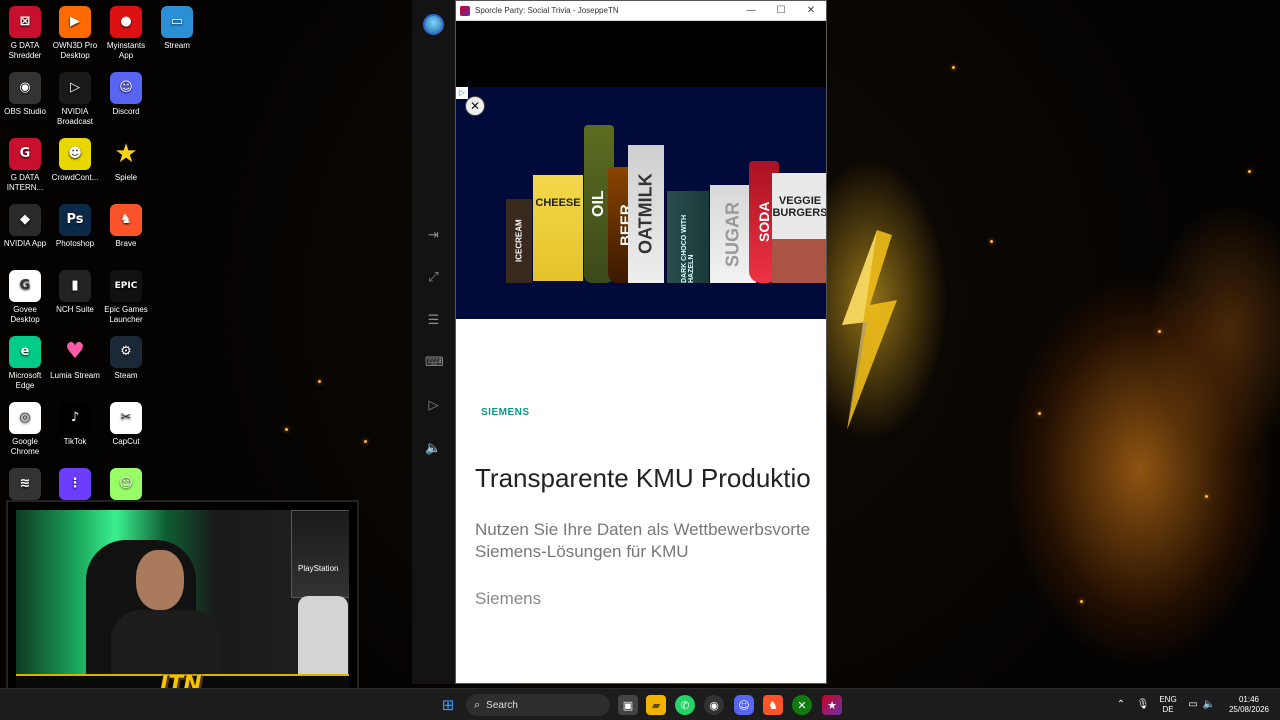  Describe the element at coordinates (177, 22) in the screenshot. I see `desktop-app-icon: ▭` at that location.